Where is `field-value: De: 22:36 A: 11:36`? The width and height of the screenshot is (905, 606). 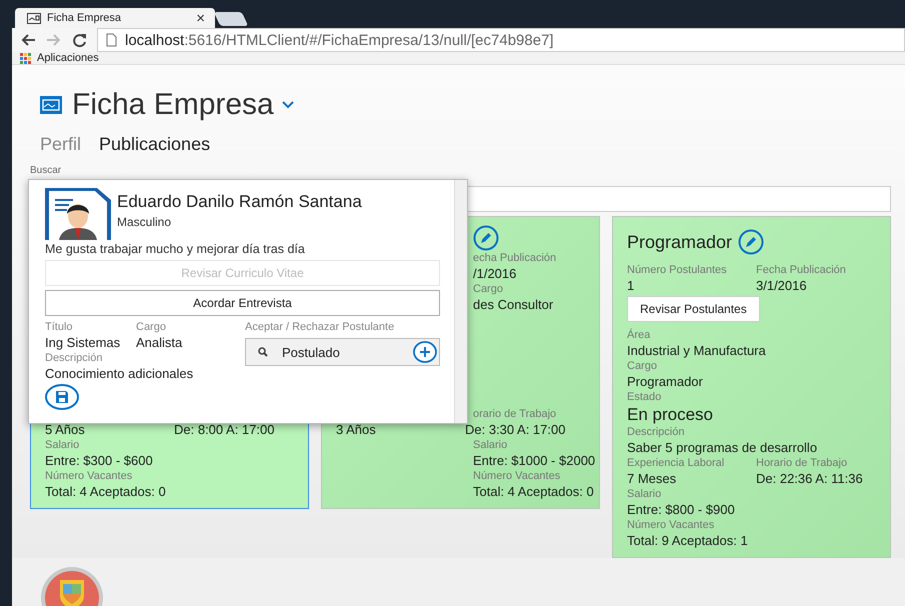 field-value: De: 22:36 A: 11:36 is located at coordinates (810, 479).